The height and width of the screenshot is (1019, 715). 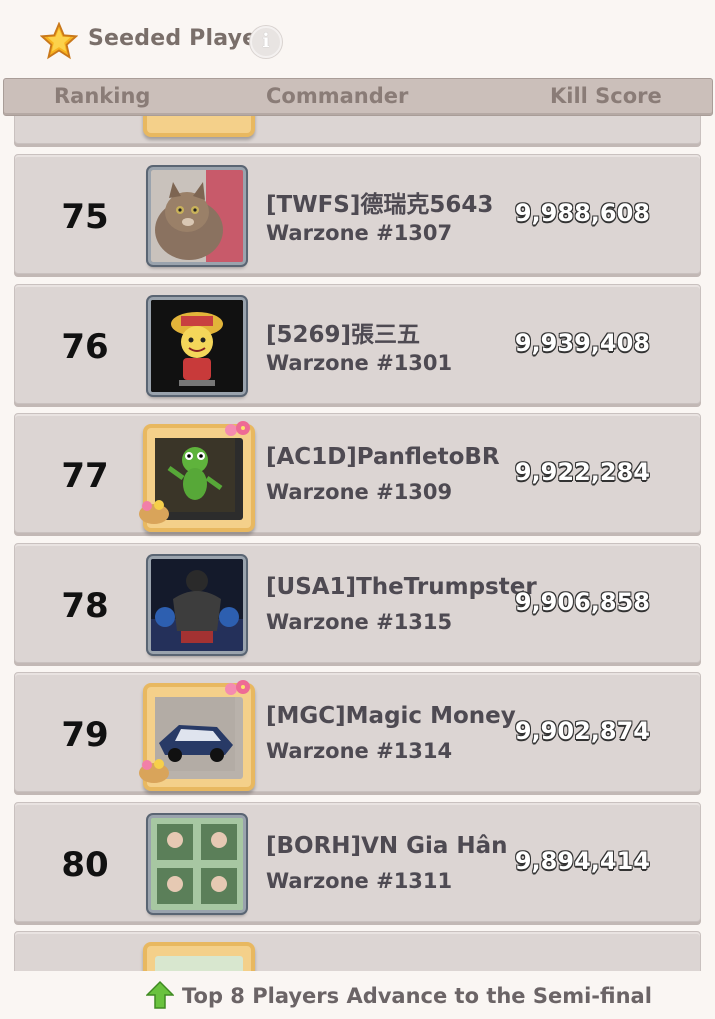 I want to click on kill-score: 9,922,284, so click(x=582, y=472).